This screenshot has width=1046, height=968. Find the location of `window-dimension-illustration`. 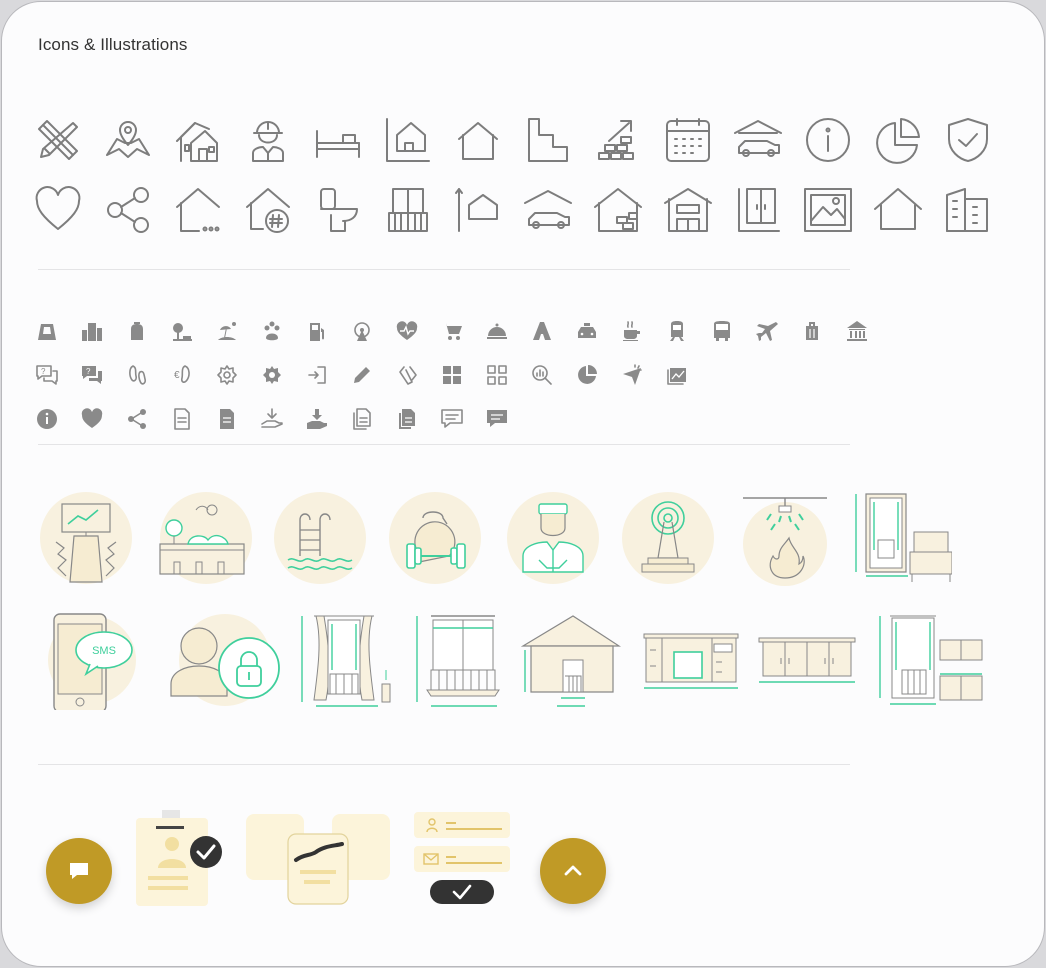

window-dimension-illustration is located at coordinates (348, 660).